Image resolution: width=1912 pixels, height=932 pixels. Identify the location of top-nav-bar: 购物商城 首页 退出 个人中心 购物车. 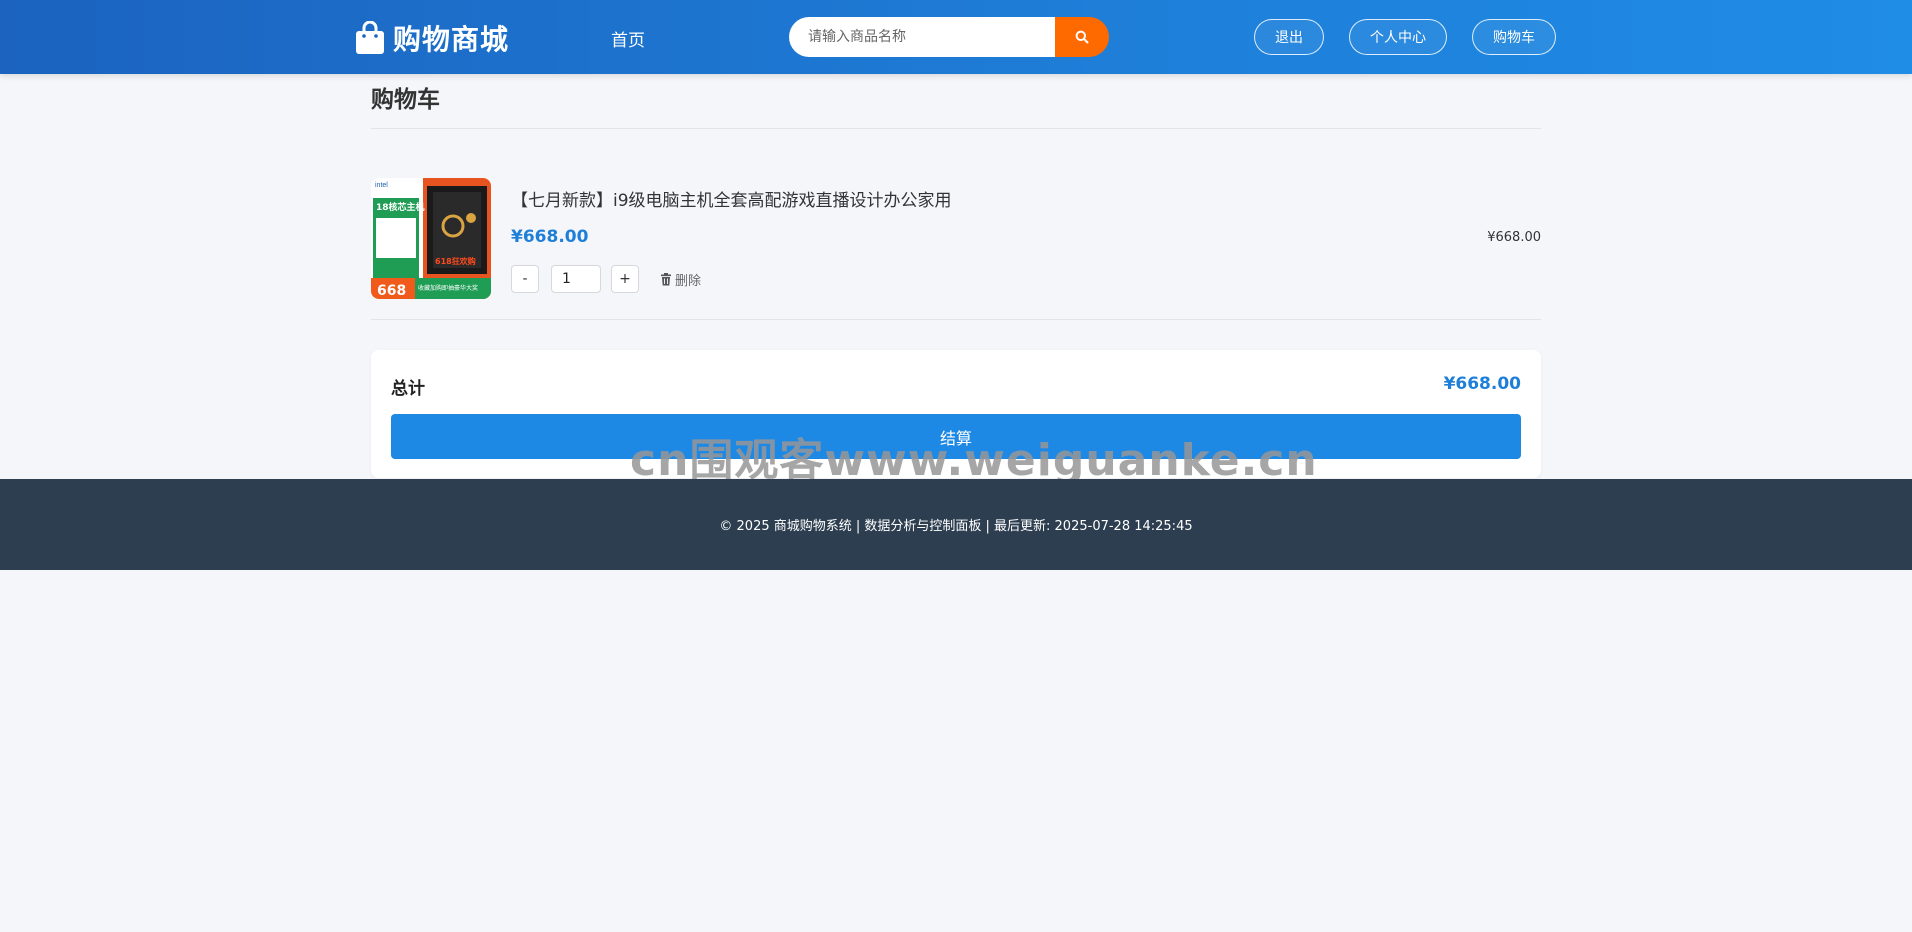
(956, 37).